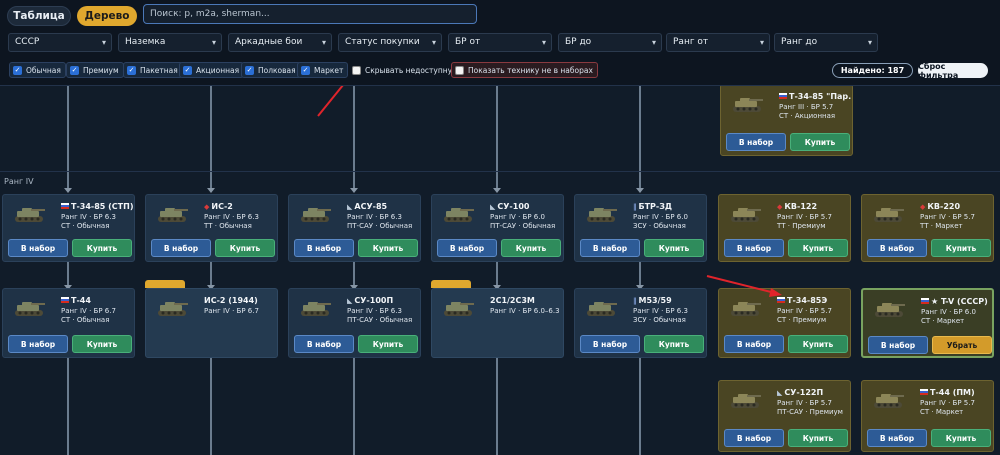 This screenshot has height=455, width=1000. I want to click on purchase-status-value: Статус покупки, so click(382, 42).